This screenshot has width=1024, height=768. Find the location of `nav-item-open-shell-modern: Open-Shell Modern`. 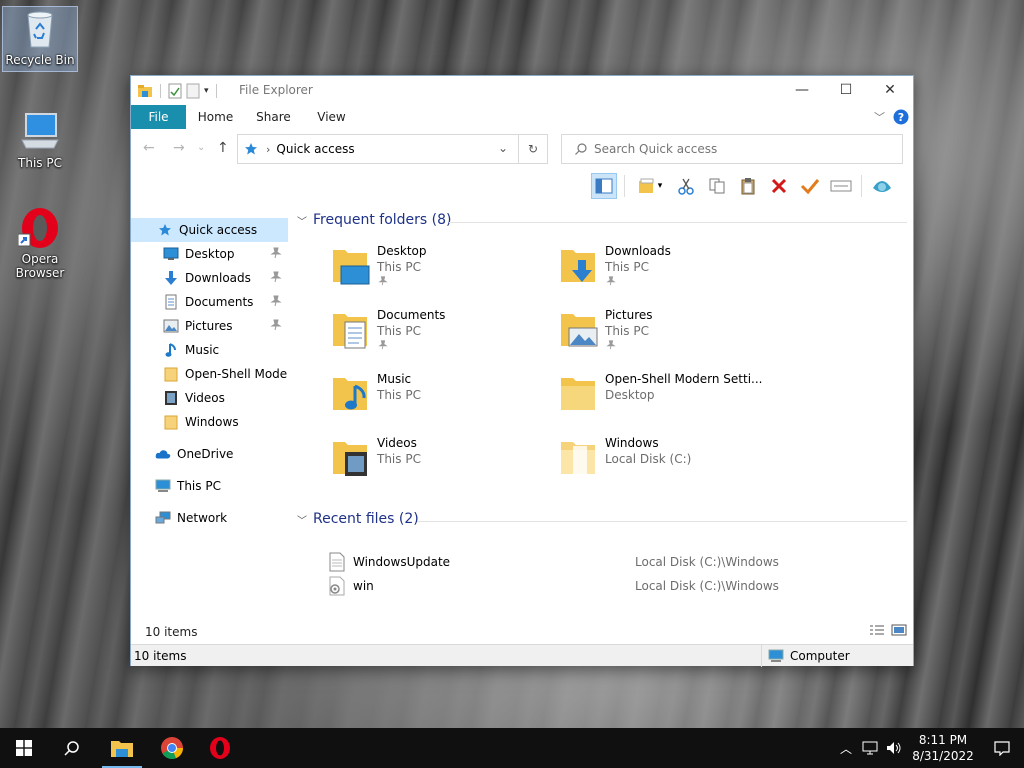

nav-item-open-shell-modern: Open-Shell Modern is located at coordinates (209, 374).